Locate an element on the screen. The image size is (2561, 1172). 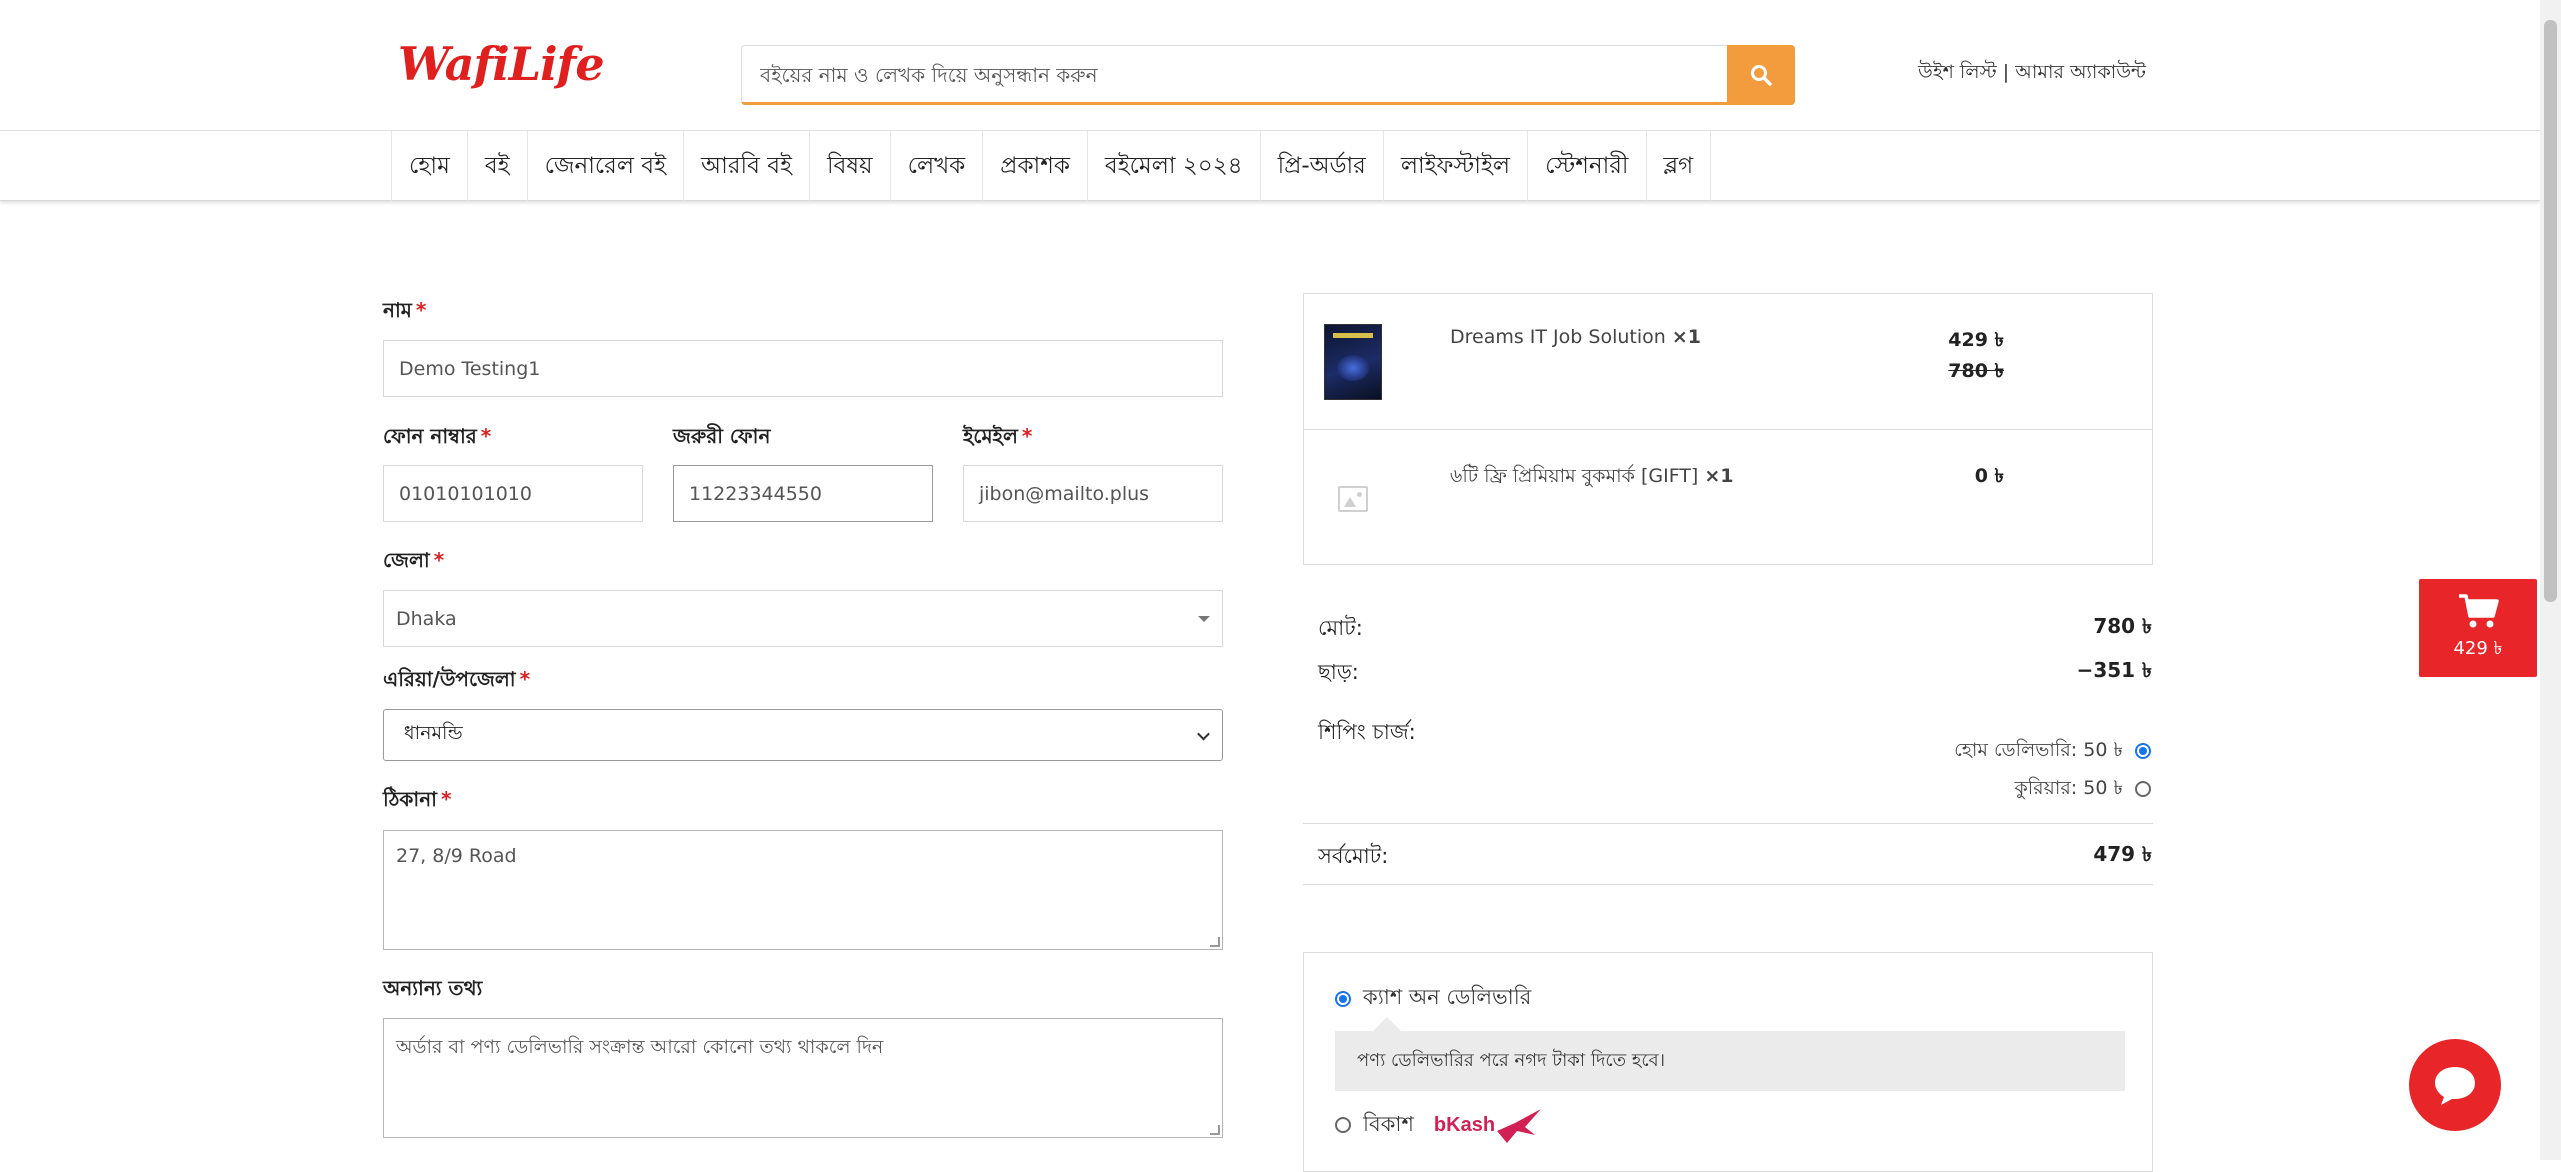
nav-item-book-fair: বইমেলা ২০২৪ is located at coordinates (1173, 166).